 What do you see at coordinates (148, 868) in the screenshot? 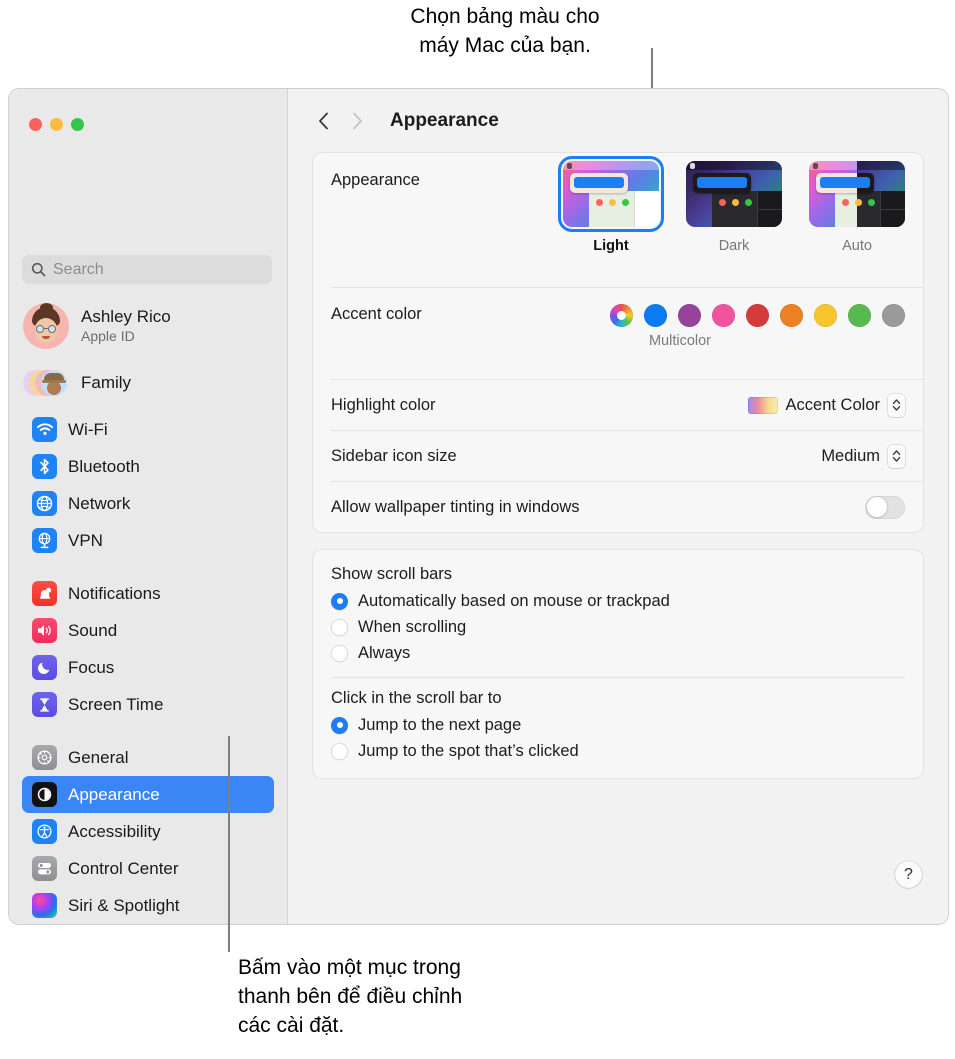
I see `sidebar-item-control-center: Control Center` at bounding box center [148, 868].